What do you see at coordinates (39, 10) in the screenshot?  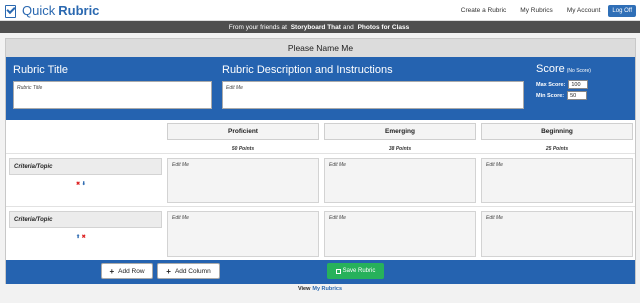 I see `logo-text-quick: Quick` at bounding box center [39, 10].